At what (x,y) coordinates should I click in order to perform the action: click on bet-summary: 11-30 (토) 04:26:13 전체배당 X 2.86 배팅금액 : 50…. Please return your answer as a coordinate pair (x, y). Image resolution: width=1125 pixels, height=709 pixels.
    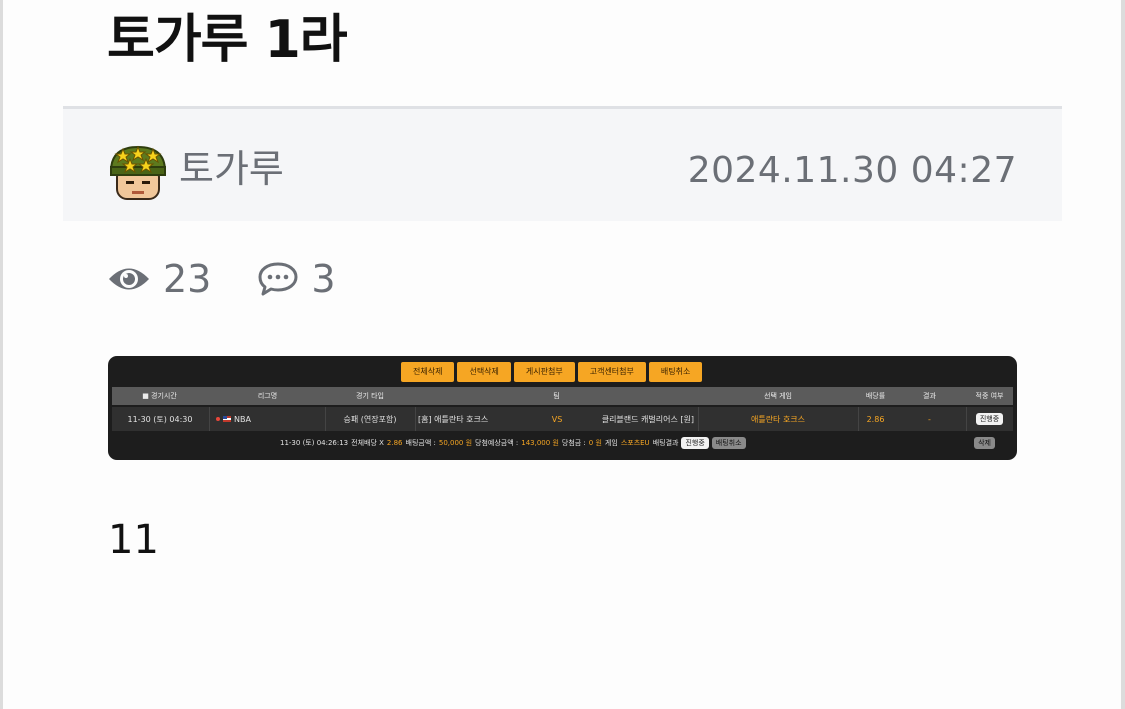
    Looking at the image, I should click on (562, 443).